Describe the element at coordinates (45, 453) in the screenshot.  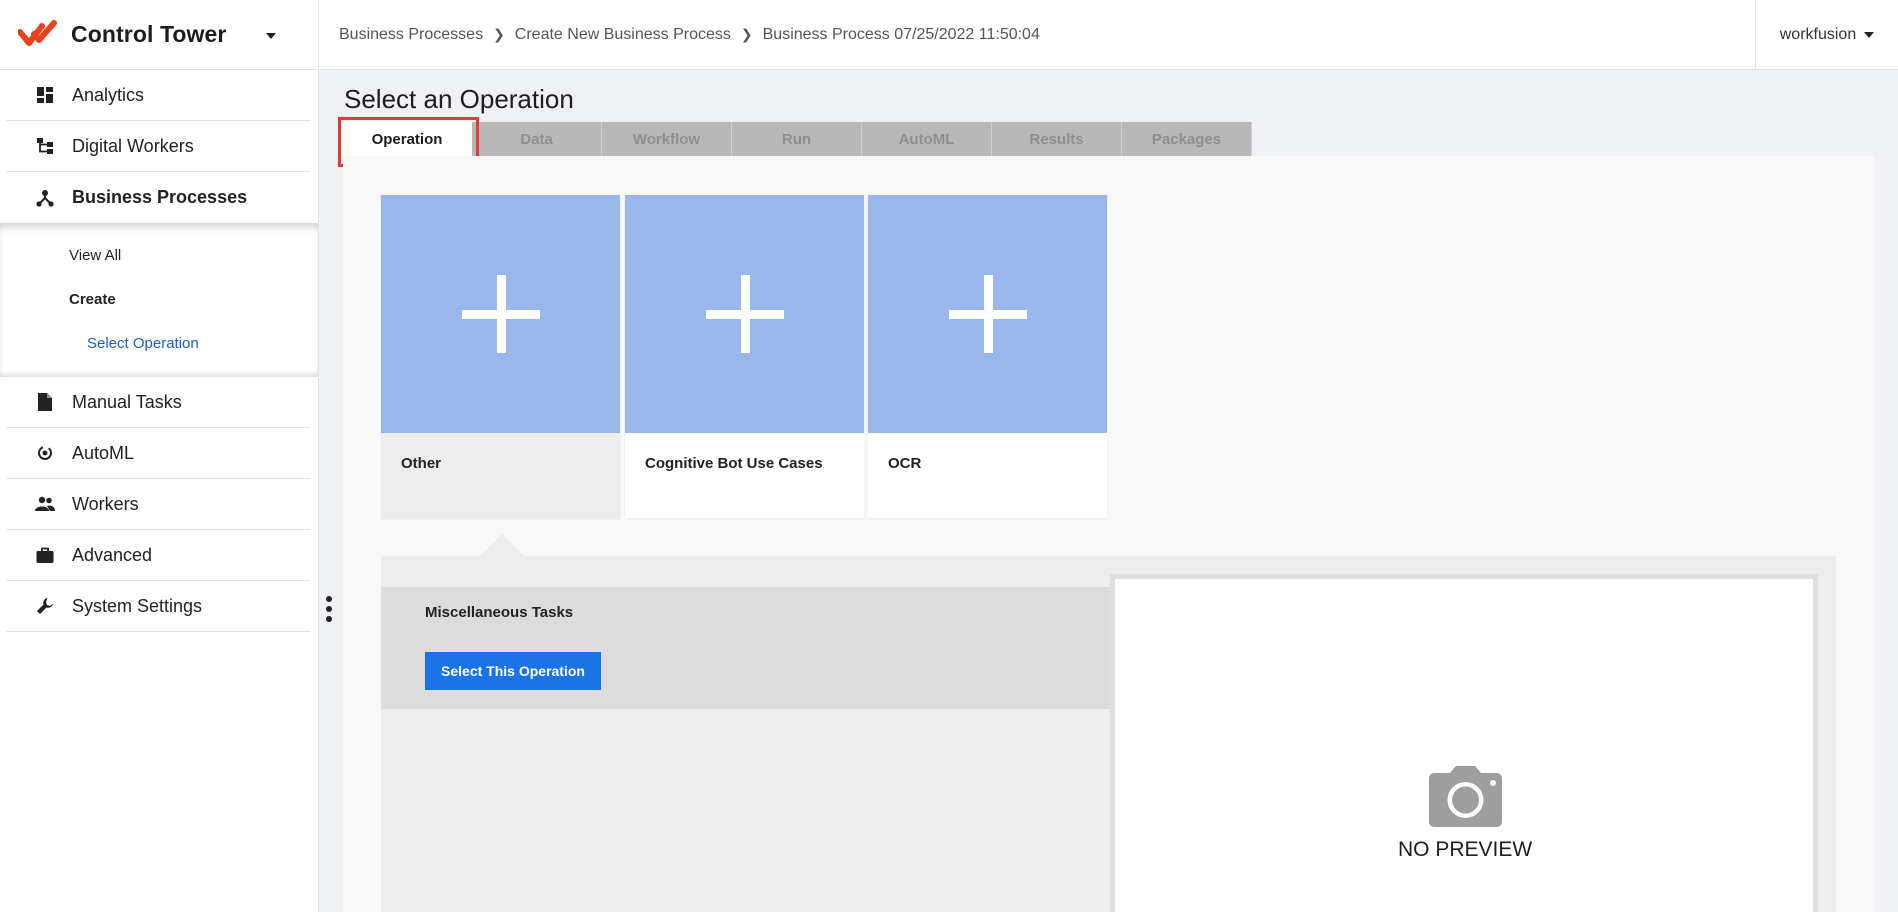
I see `automl-icon` at that location.